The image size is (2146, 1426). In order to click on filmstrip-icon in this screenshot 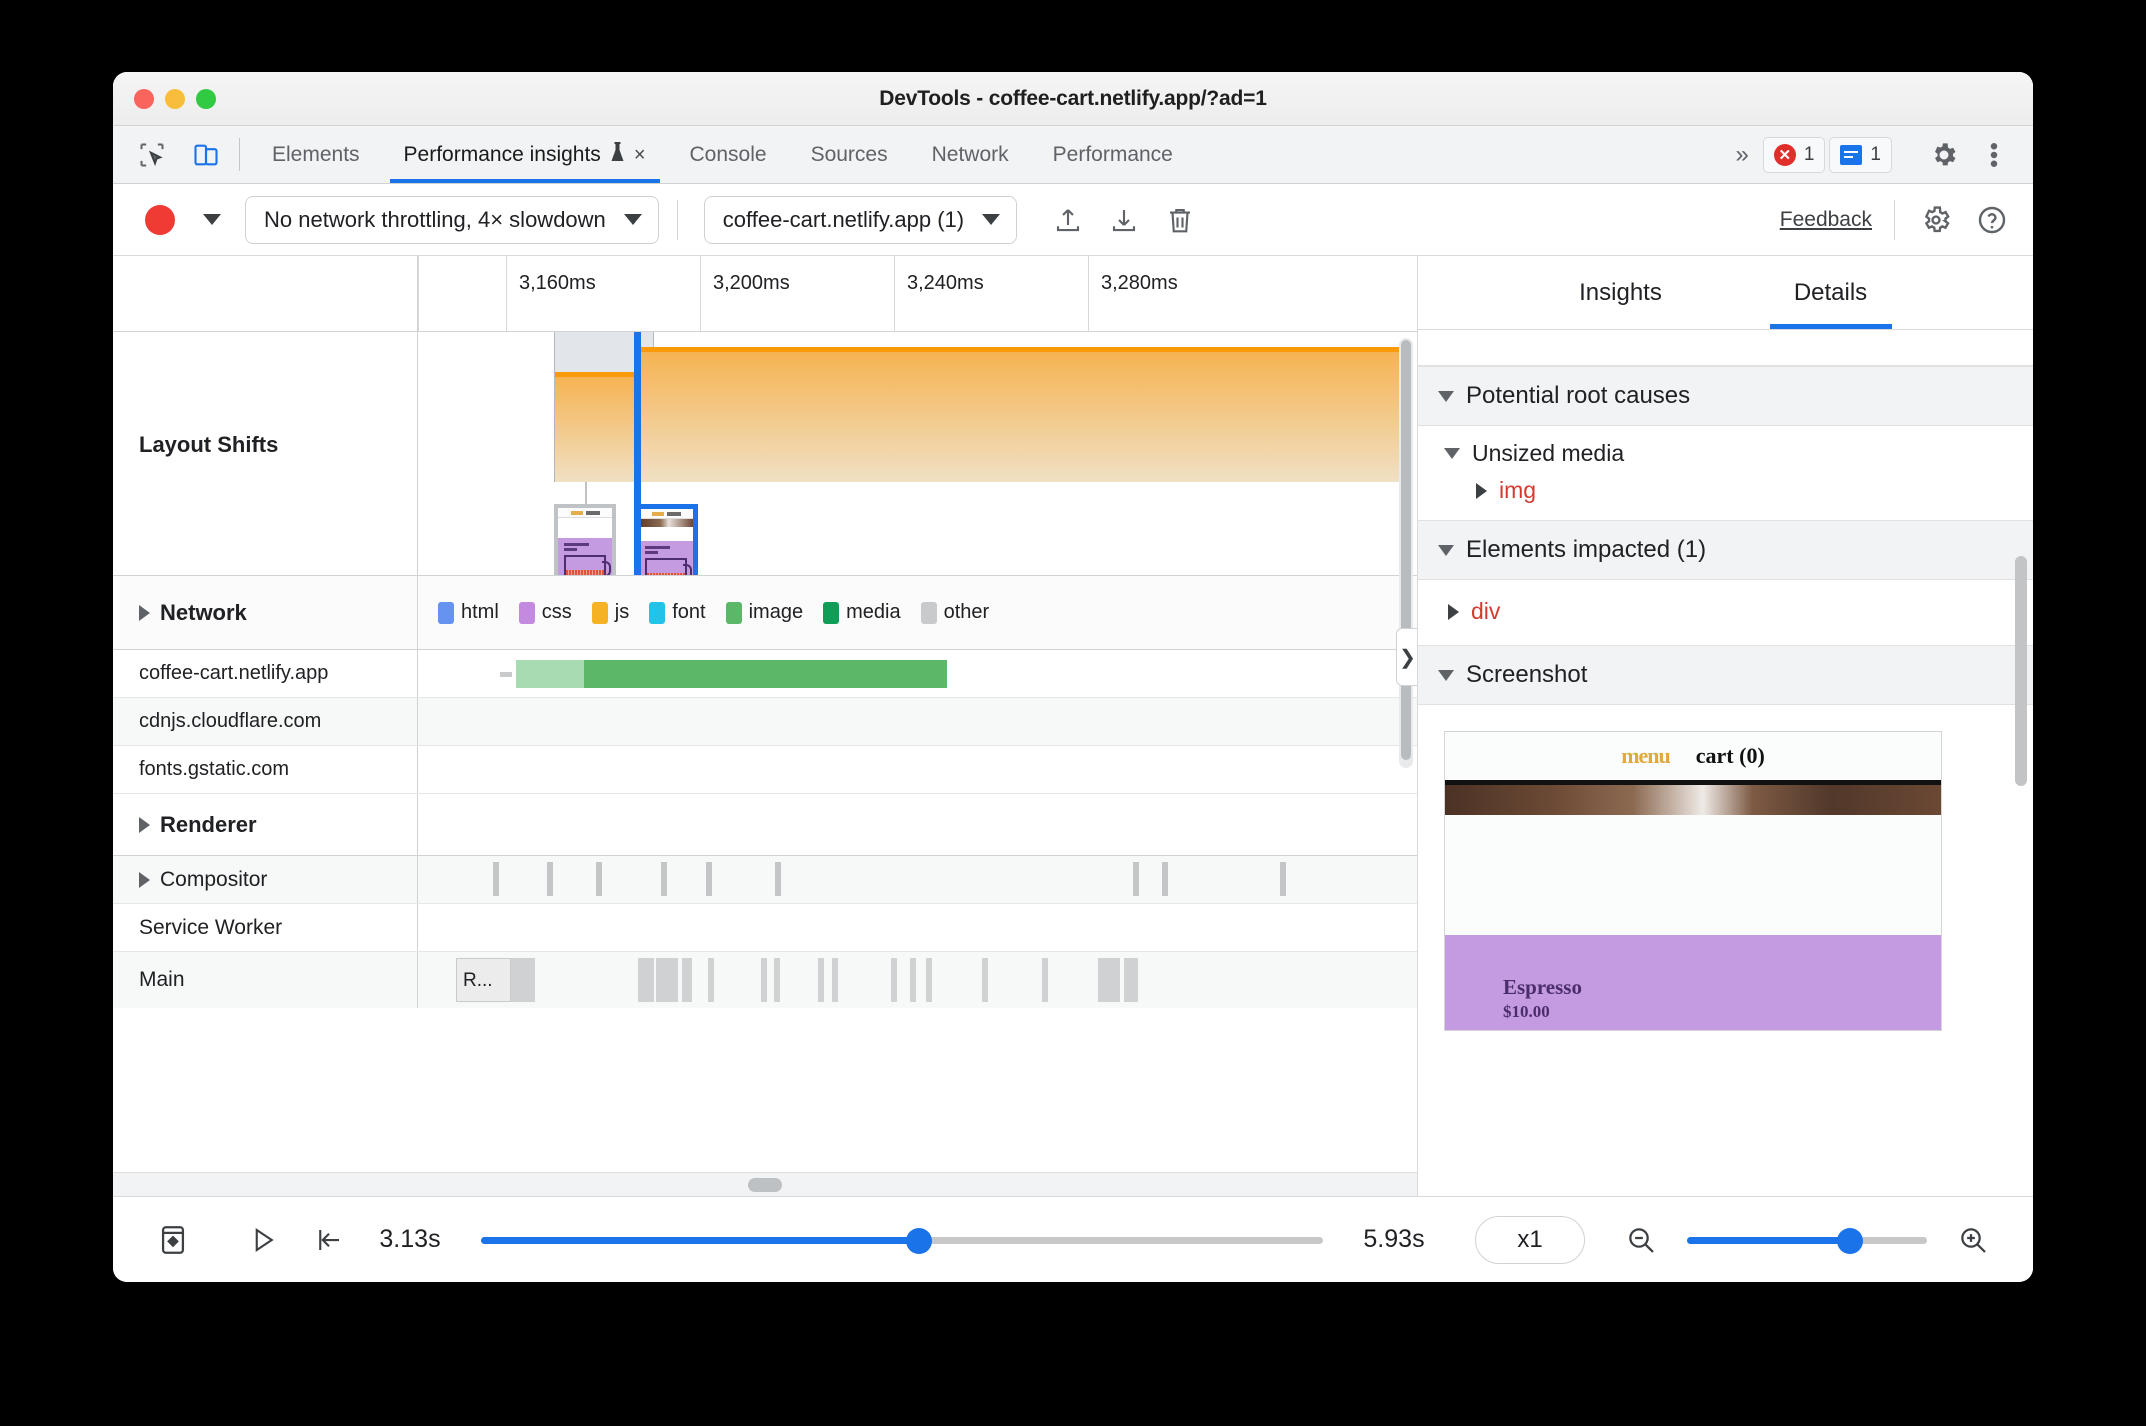, I will do `click(173, 1240)`.